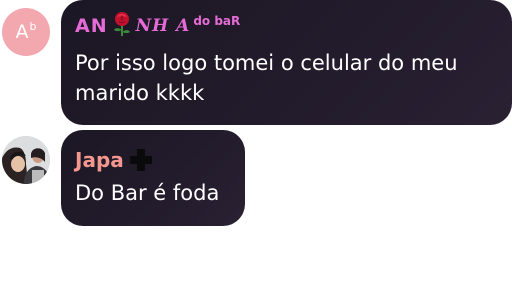 This screenshot has width=512, height=307. What do you see at coordinates (147, 193) in the screenshot?
I see `message-text: Do Bar é foda` at bounding box center [147, 193].